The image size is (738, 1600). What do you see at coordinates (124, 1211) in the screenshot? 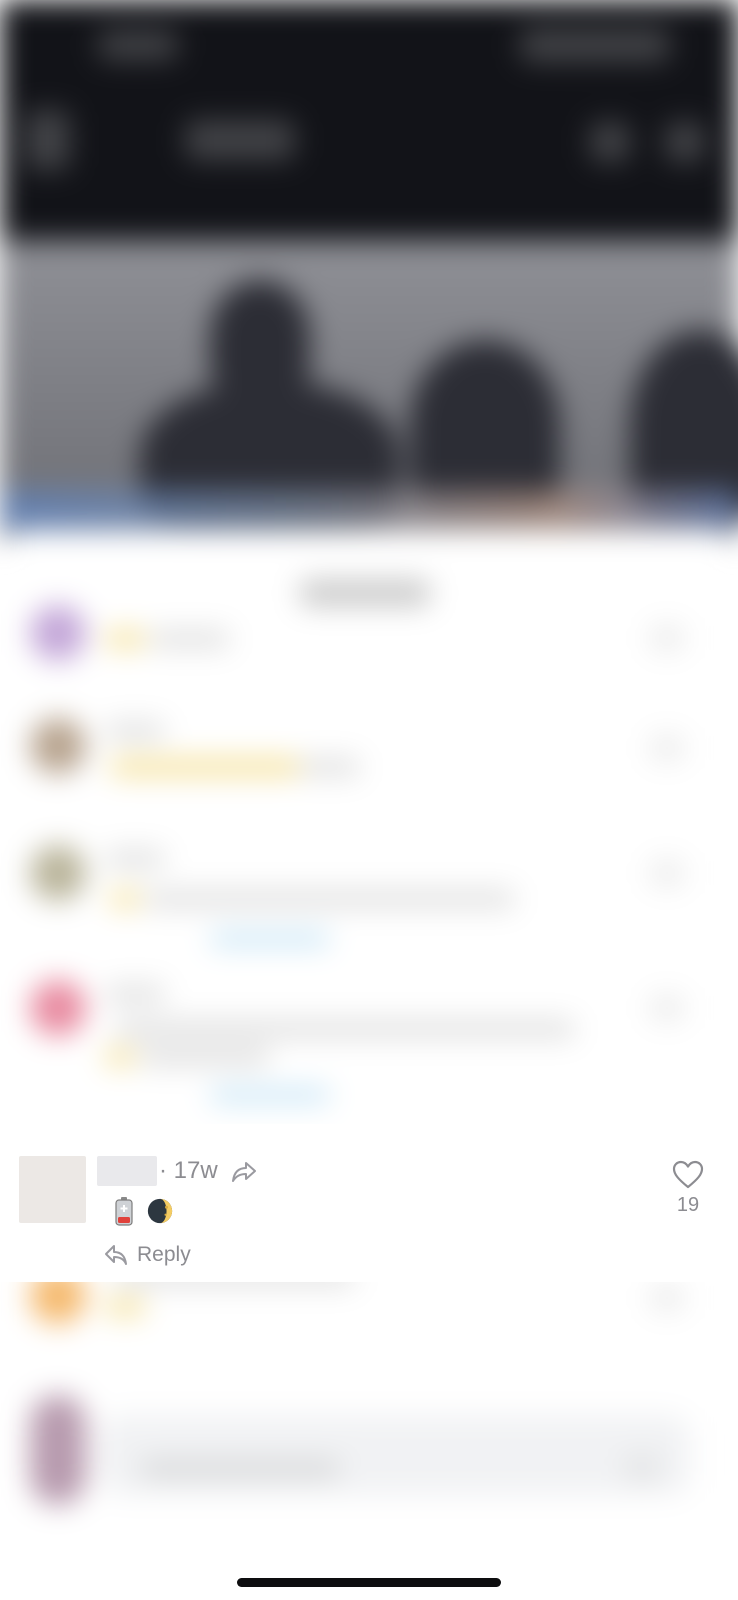
I see `battery-low-icon` at bounding box center [124, 1211].